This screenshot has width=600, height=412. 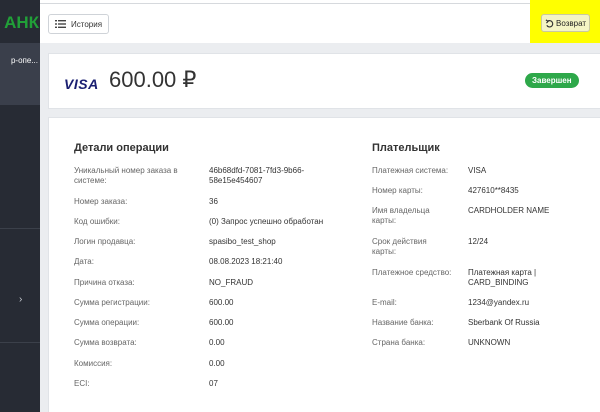 What do you see at coordinates (406, 148) in the screenshot?
I see `payer-title: Плательщик` at bounding box center [406, 148].